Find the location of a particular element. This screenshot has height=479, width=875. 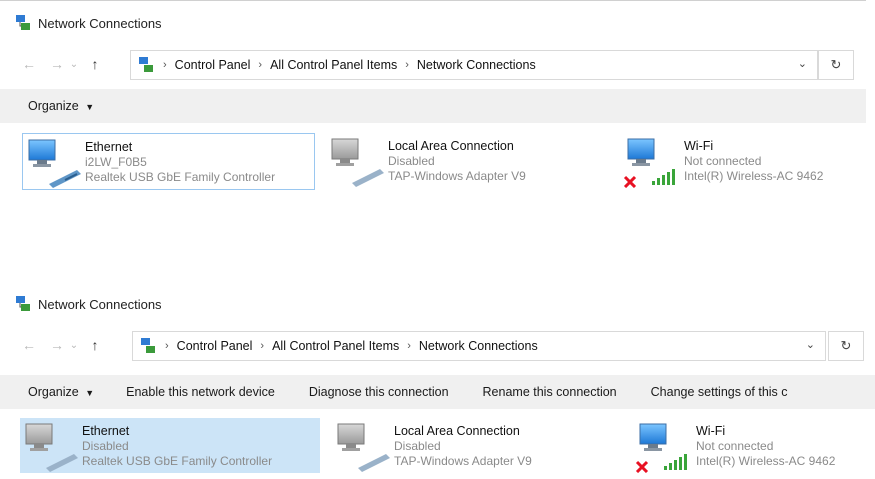

rename-connection-button: Rename this connection is located at coordinates (550, 392).